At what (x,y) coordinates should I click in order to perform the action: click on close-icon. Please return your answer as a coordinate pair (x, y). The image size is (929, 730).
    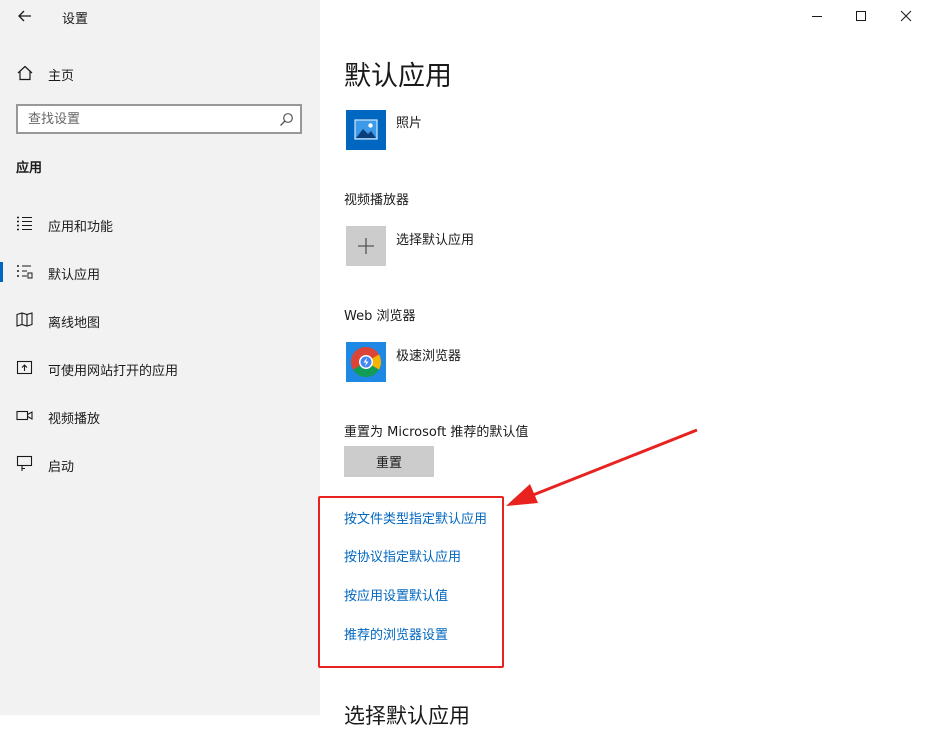
    Looking at the image, I should click on (906, 16).